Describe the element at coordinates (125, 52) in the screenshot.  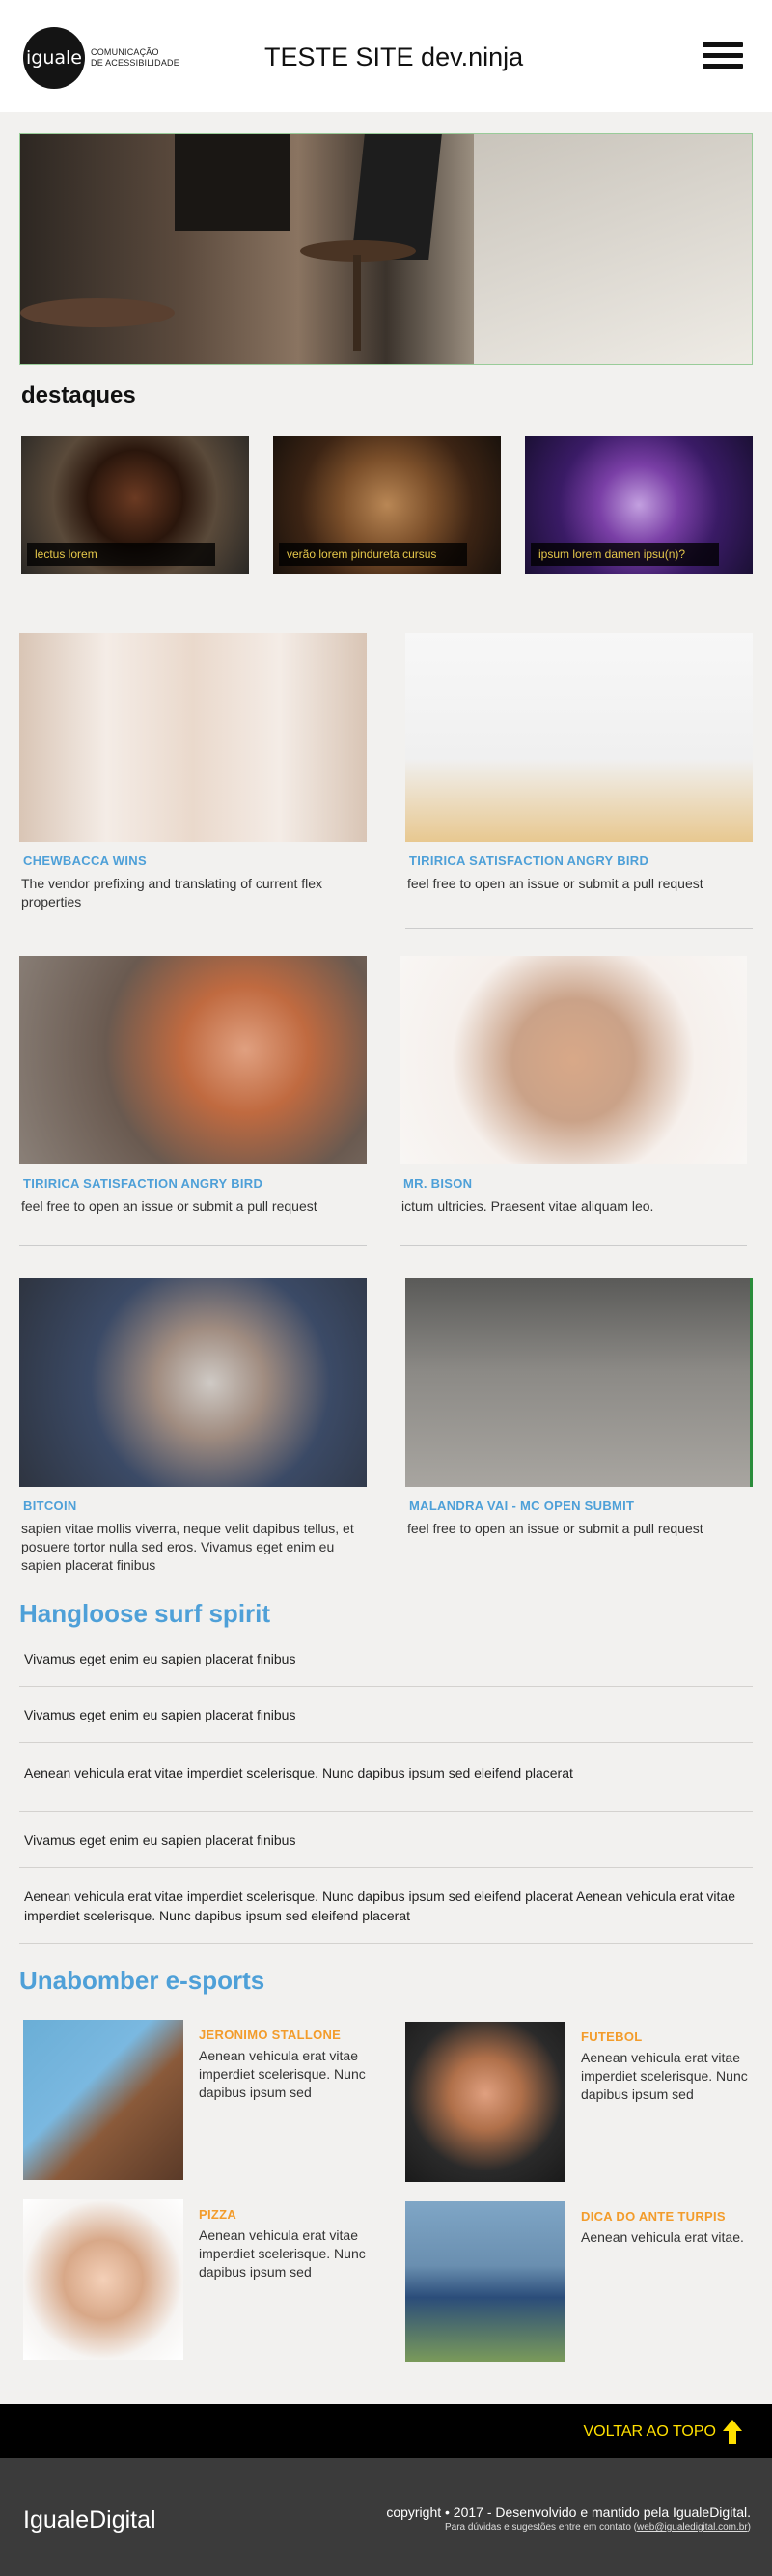
I see `logo-tagline-line-1: COMUNICAÇÃO` at that location.